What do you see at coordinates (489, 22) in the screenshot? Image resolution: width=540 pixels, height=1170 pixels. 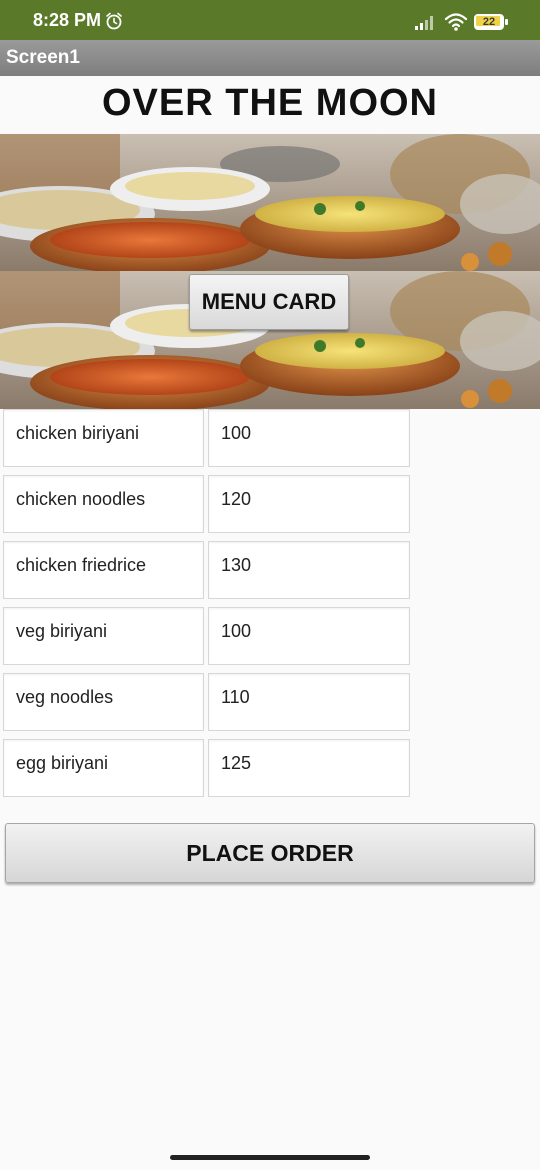 I see `battery-level: 22` at bounding box center [489, 22].